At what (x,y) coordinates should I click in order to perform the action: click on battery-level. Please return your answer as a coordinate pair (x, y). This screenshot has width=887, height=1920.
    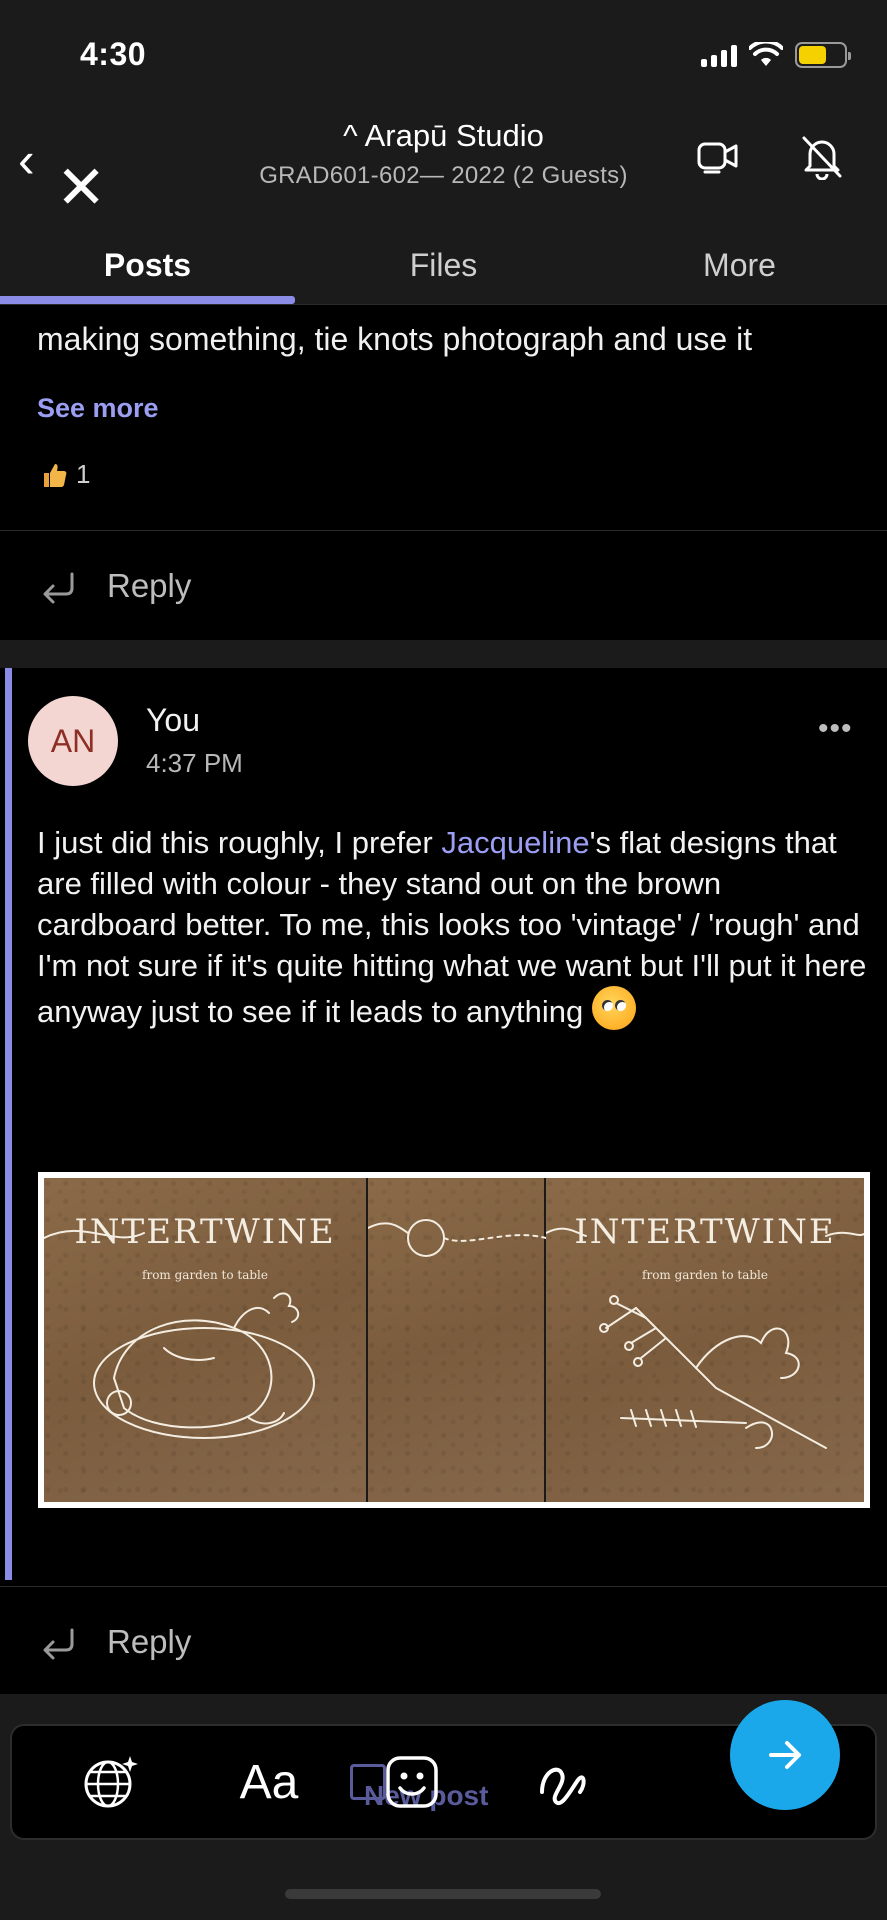
    Looking at the image, I should click on (813, 55).